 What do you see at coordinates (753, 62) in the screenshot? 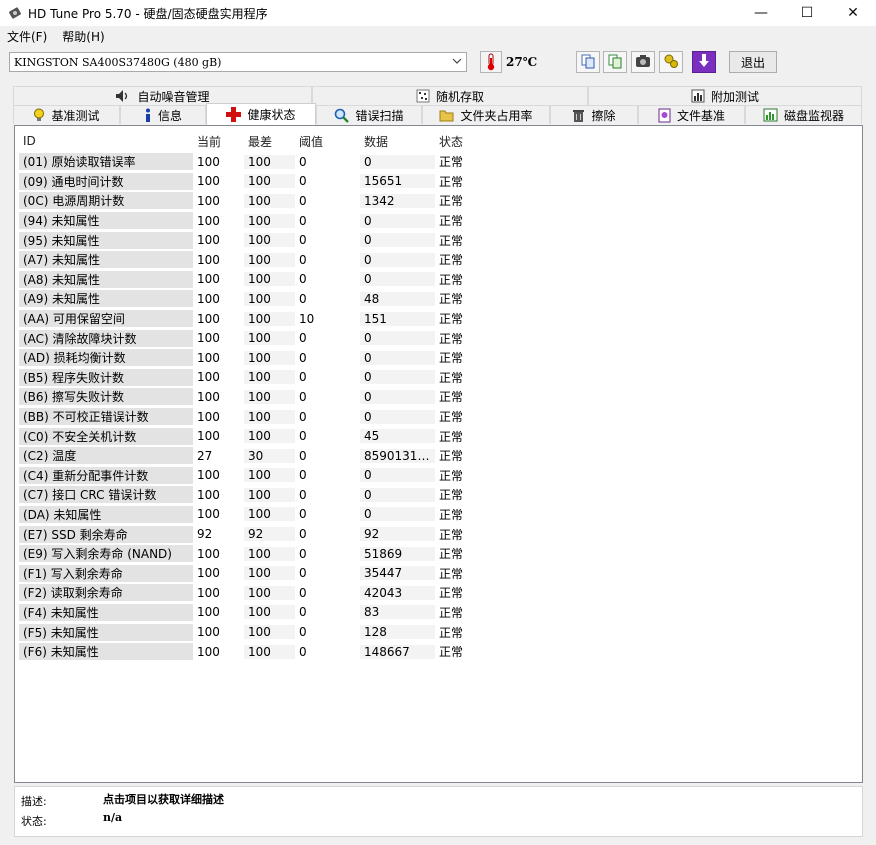
I see `exit-button: 退出` at bounding box center [753, 62].